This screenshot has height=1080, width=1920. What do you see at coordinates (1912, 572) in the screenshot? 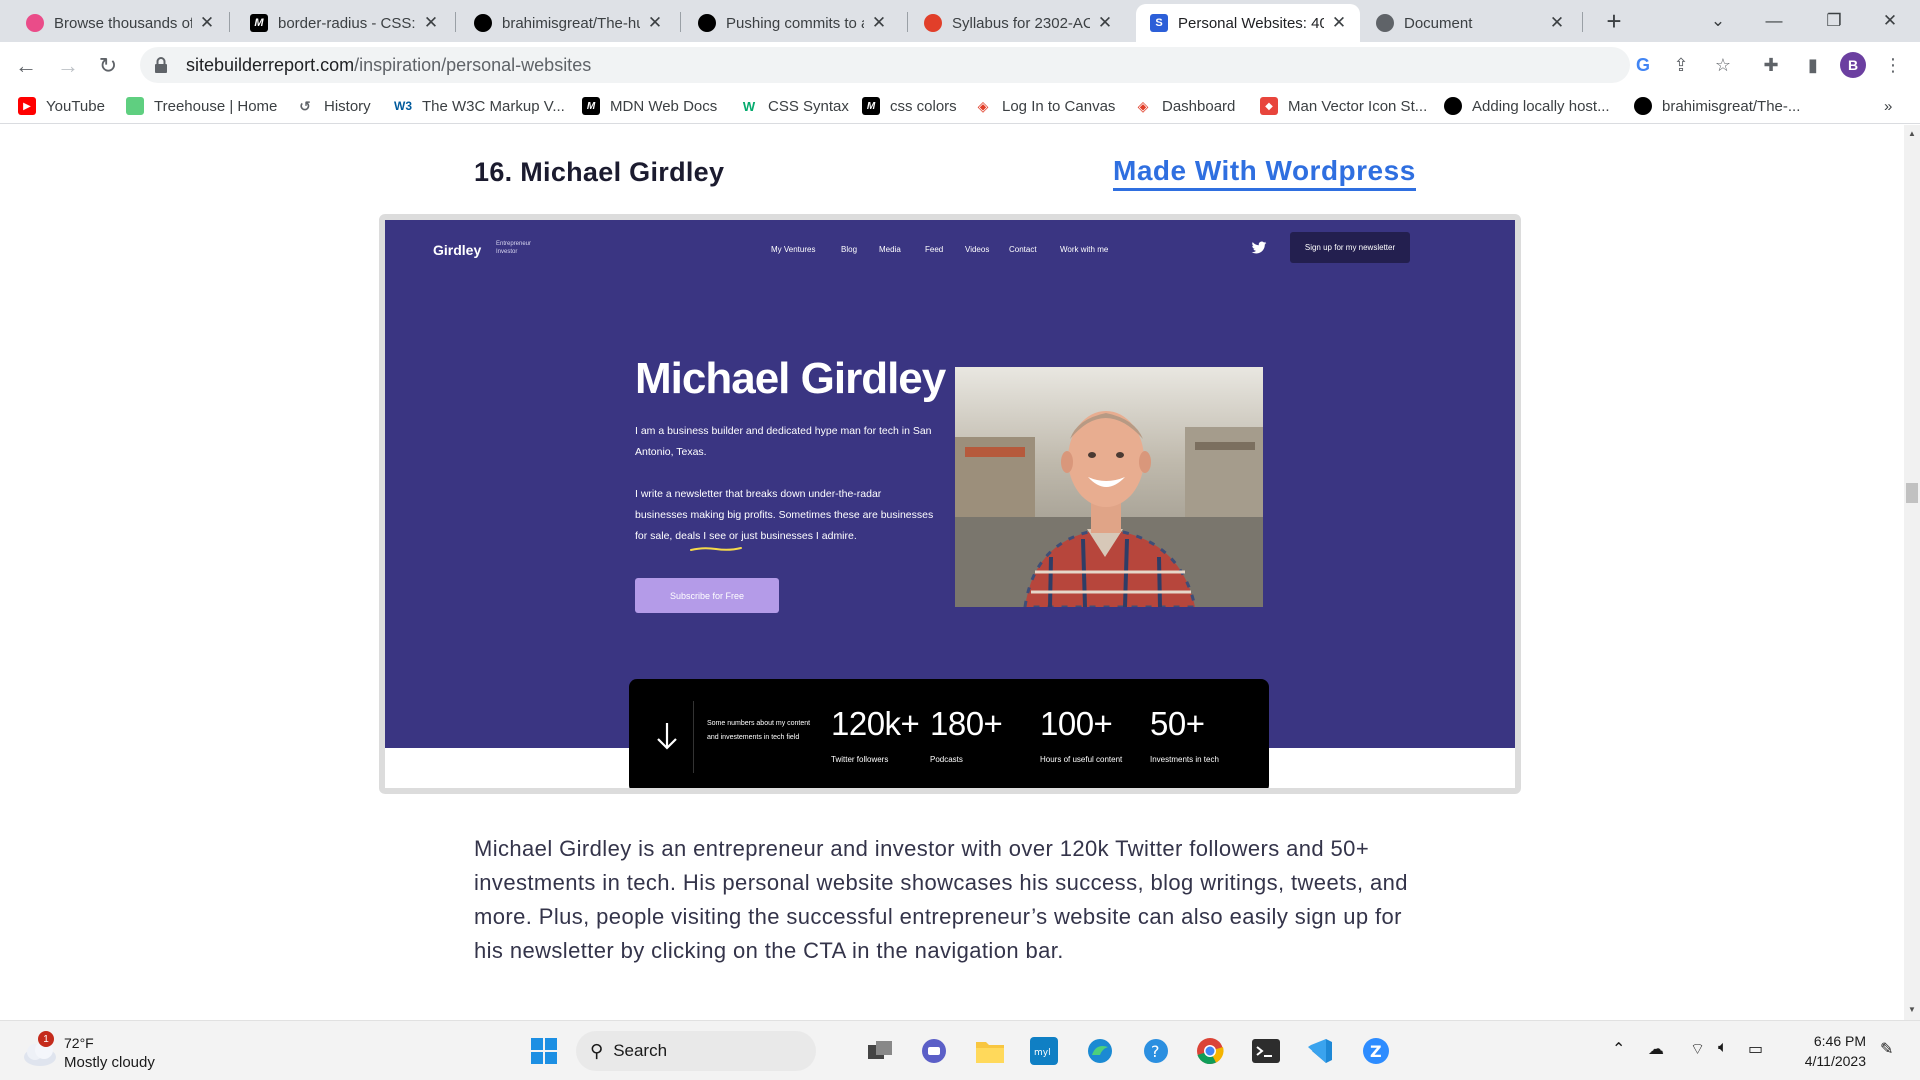
I see `page-scrollbar: ▲ ▼` at bounding box center [1912, 572].